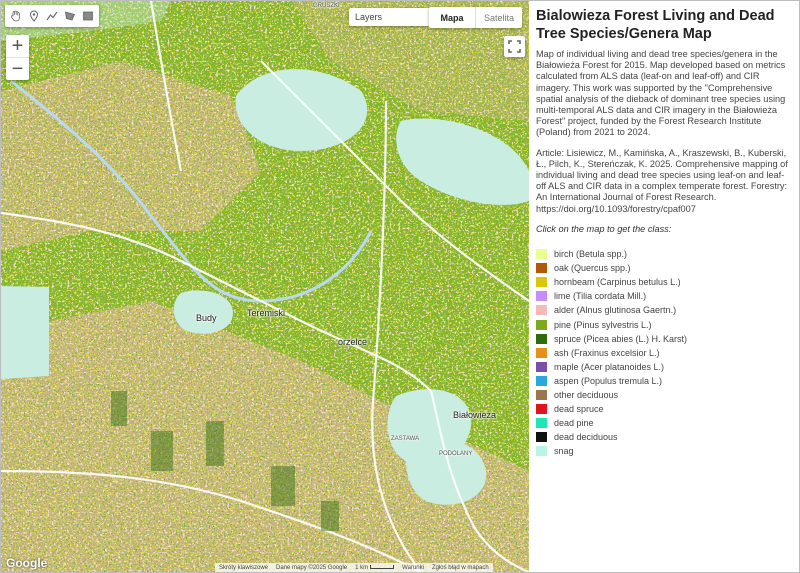 The width and height of the screenshot is (800, 573). I want to click on legend-item: dead deciduous, so click(664, 437).